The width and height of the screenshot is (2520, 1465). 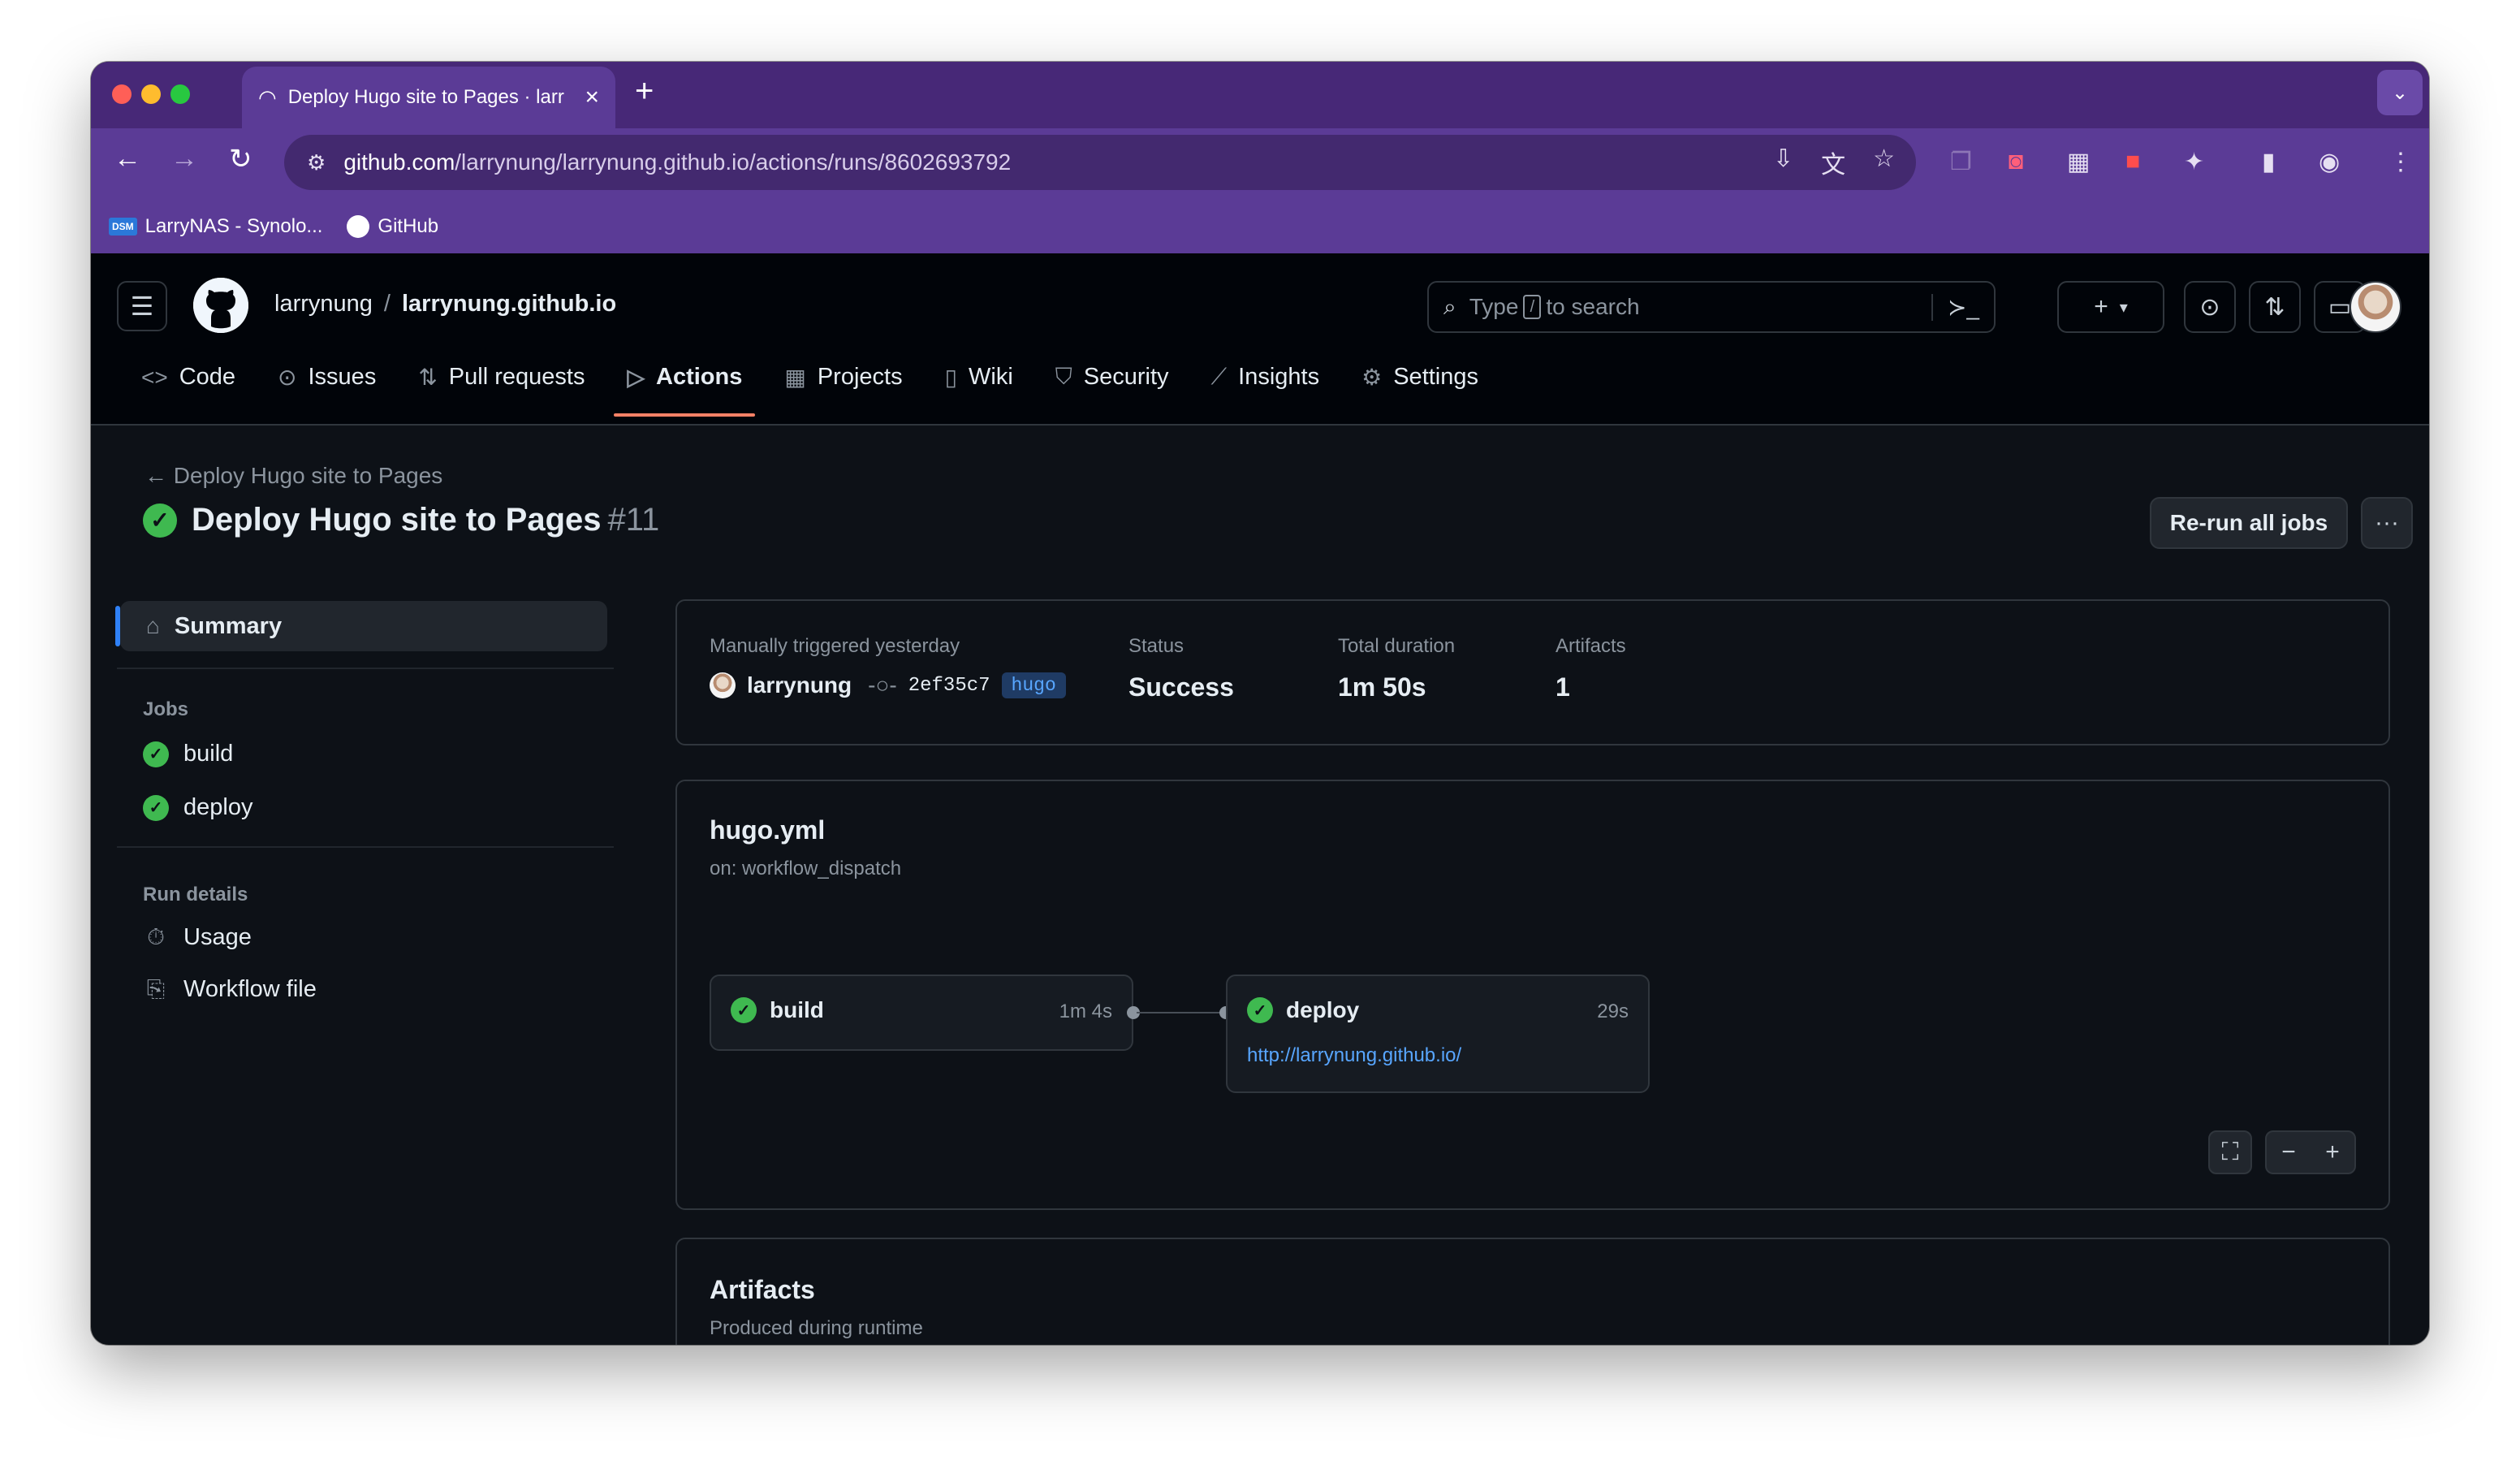 I want to click on jobs-heading: Jobs, so click(x=166, y=709).